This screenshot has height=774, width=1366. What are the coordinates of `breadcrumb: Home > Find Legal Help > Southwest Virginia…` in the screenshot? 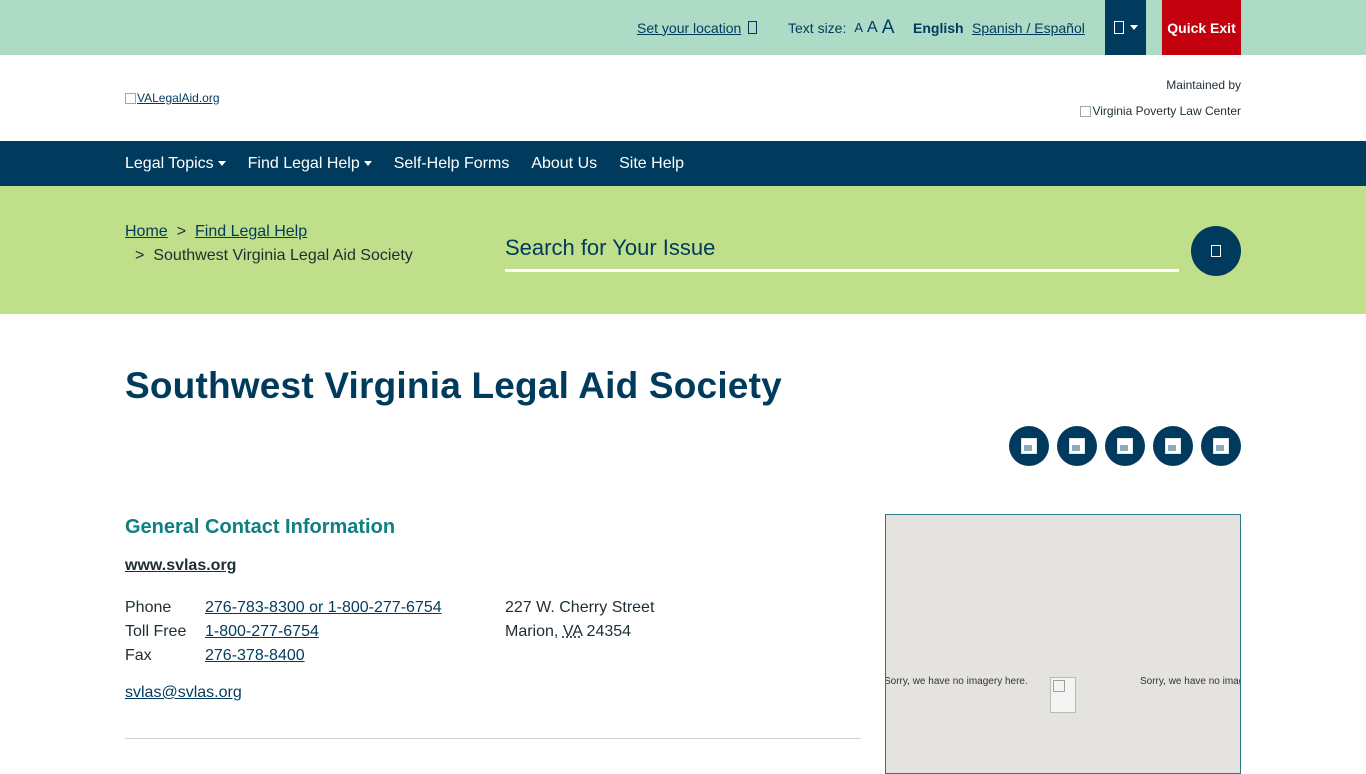 It's located at (275, 244).